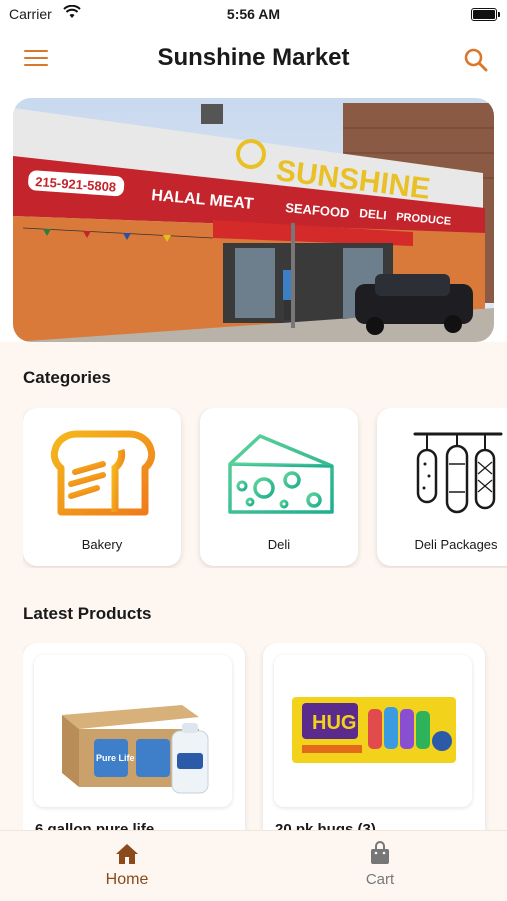 The height and width of the screenshot is (901, 507). I want to click on category-label: Deli Packages, so click(456, 544).